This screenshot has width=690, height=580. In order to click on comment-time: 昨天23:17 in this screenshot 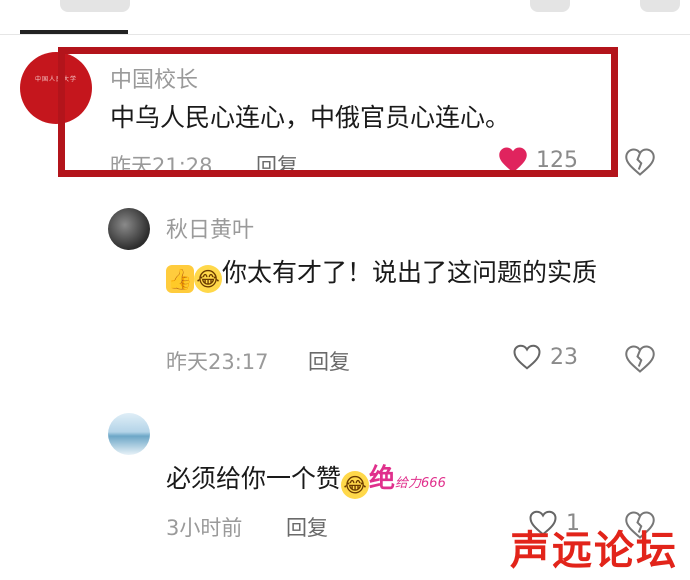, I will do `click(217, 362)`.